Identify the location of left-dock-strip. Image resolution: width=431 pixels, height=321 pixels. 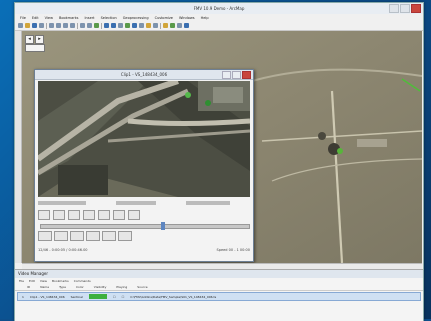
(18, 147).